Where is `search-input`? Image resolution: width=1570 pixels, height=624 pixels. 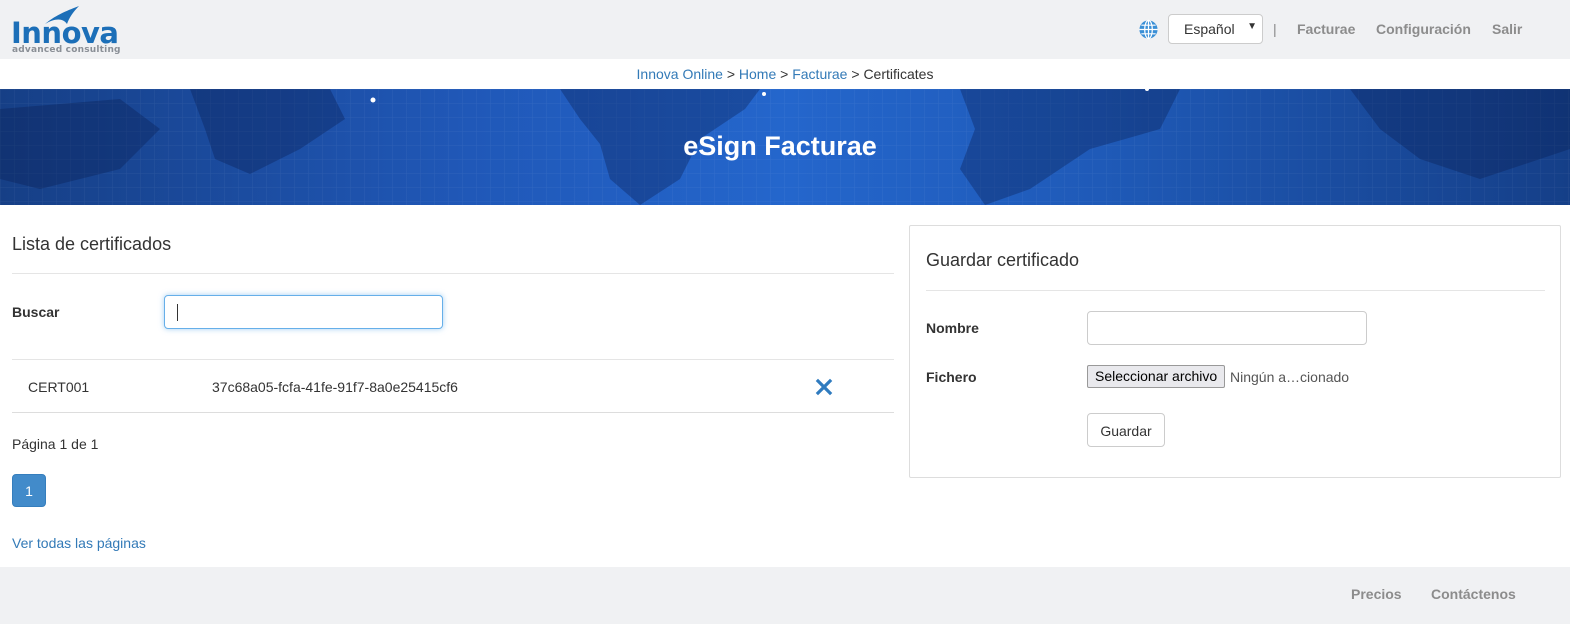 search-input is located at coordinates (303, 312).